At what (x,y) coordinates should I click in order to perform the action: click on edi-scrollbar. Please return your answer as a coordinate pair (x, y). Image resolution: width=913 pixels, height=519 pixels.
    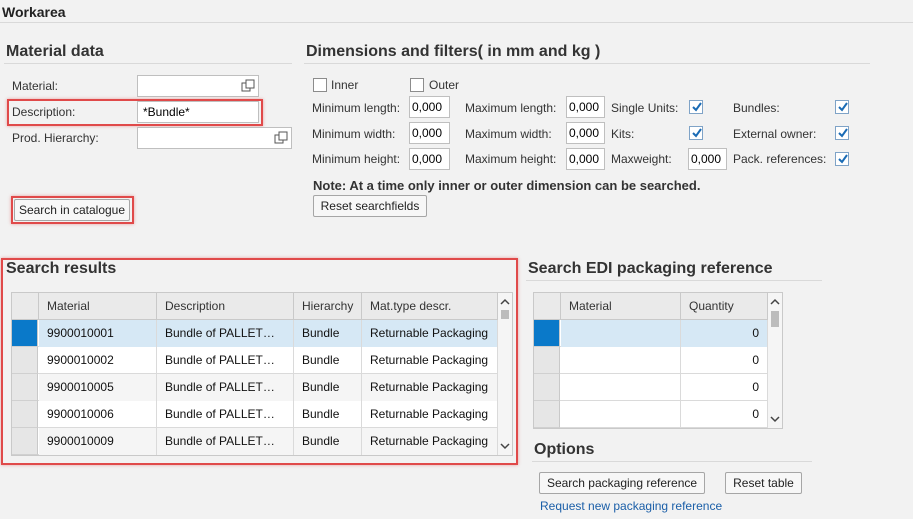
    Looking at the image, I should click on (775, 360).